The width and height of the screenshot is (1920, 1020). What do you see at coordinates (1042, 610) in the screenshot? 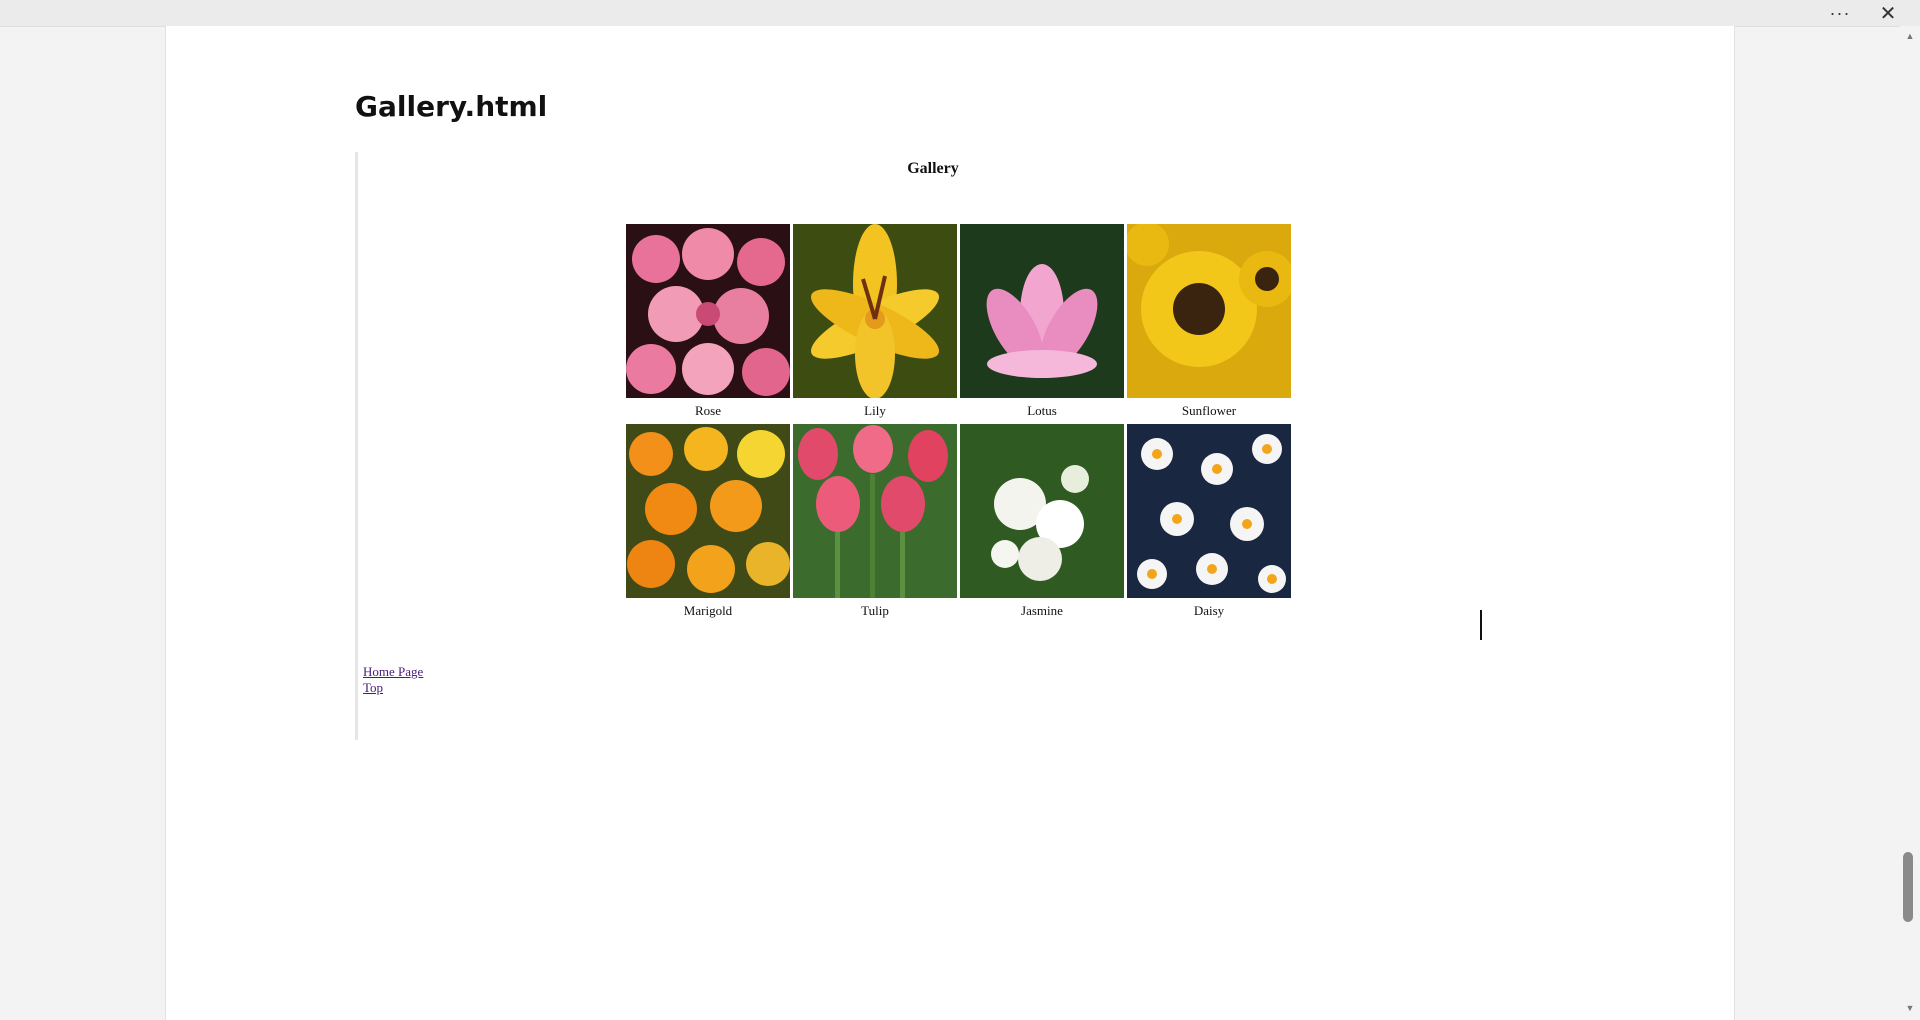
I see `gallery-caption: Jasmine` at bounding box center [1042, 610].